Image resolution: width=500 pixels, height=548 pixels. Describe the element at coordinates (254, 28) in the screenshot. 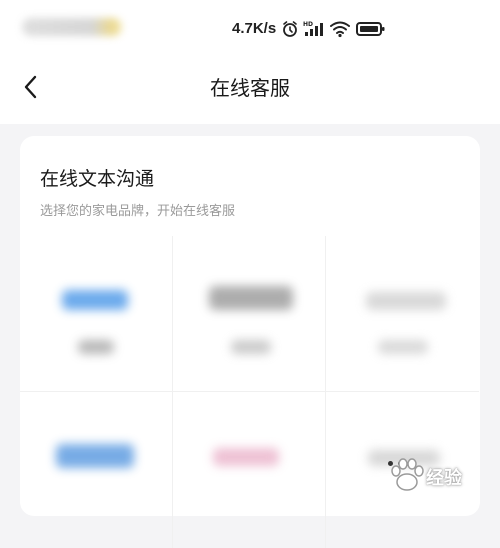

I see `network-speed: 4.7K/s` at that location.